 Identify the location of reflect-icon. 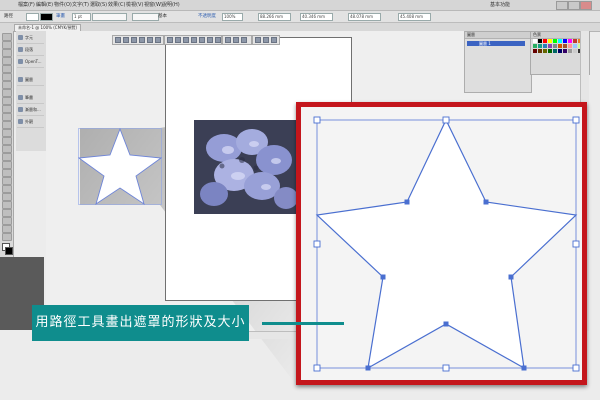
(178, 40).